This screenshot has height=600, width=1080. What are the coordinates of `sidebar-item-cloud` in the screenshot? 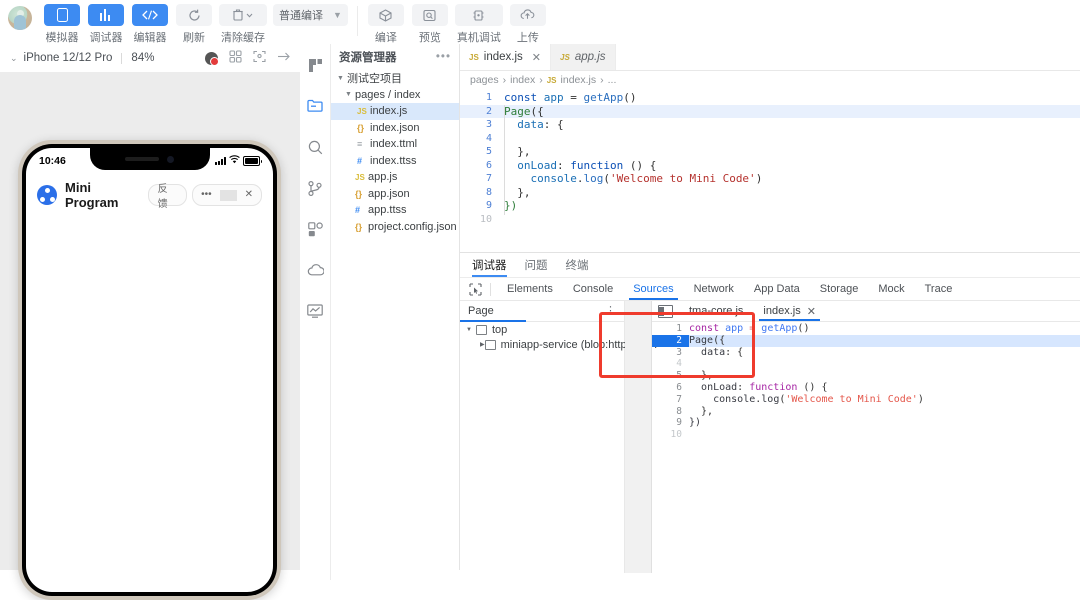 It's located at (315, 270).